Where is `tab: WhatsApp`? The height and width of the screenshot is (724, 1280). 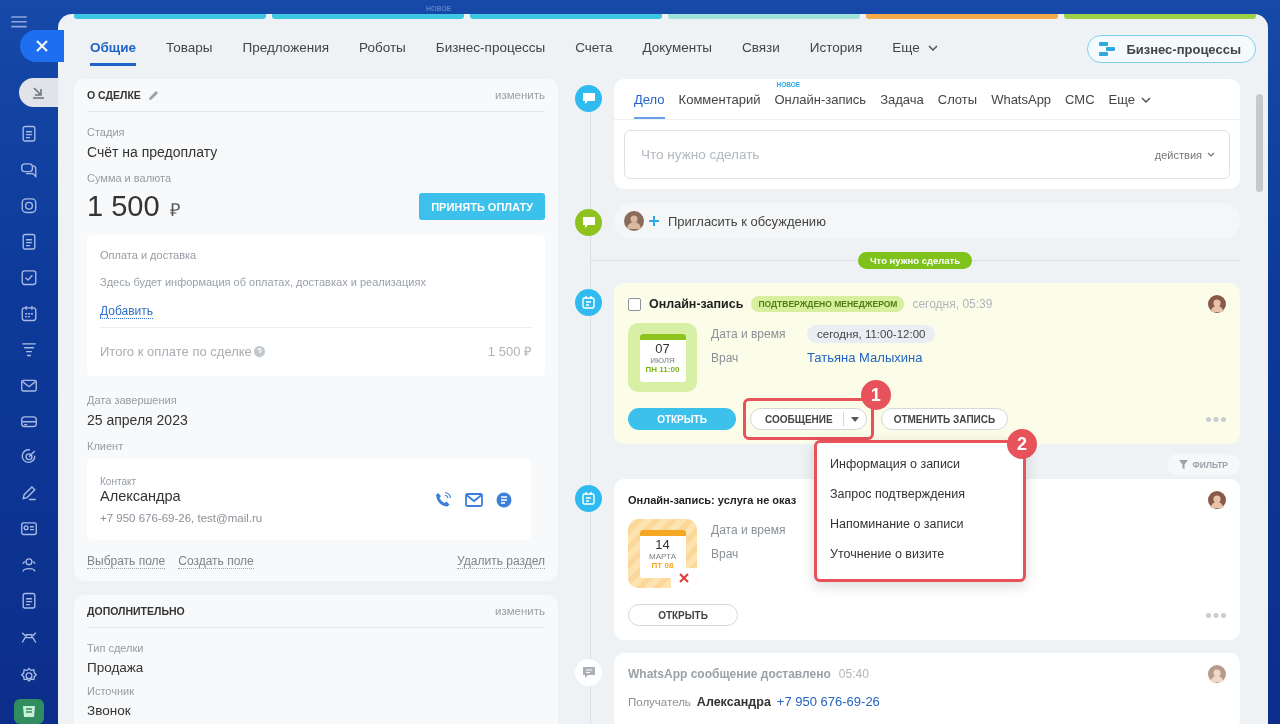 tab: WhatsApp is located at coordinates (1021, 99).